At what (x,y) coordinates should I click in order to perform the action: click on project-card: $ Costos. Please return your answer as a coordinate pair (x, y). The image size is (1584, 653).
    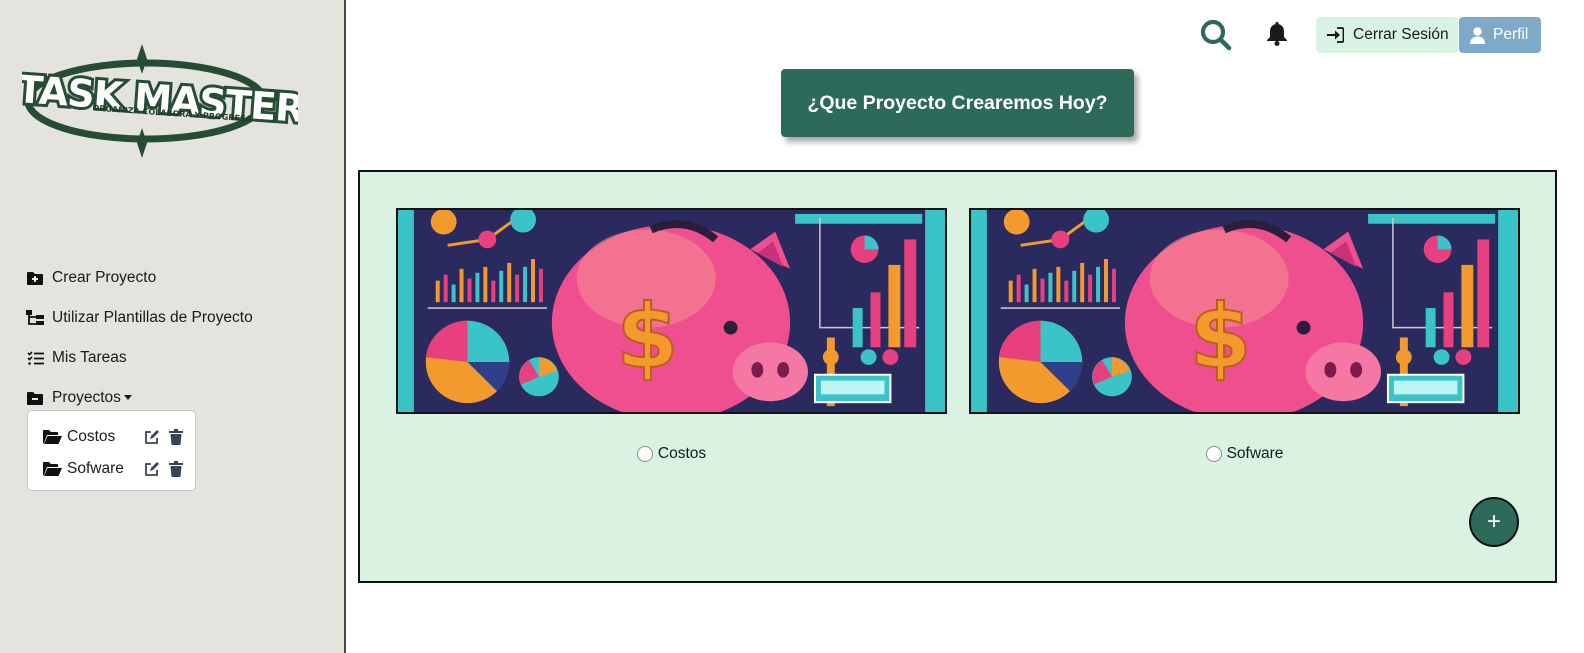
    Looking at the image, I should click on (671, 335).